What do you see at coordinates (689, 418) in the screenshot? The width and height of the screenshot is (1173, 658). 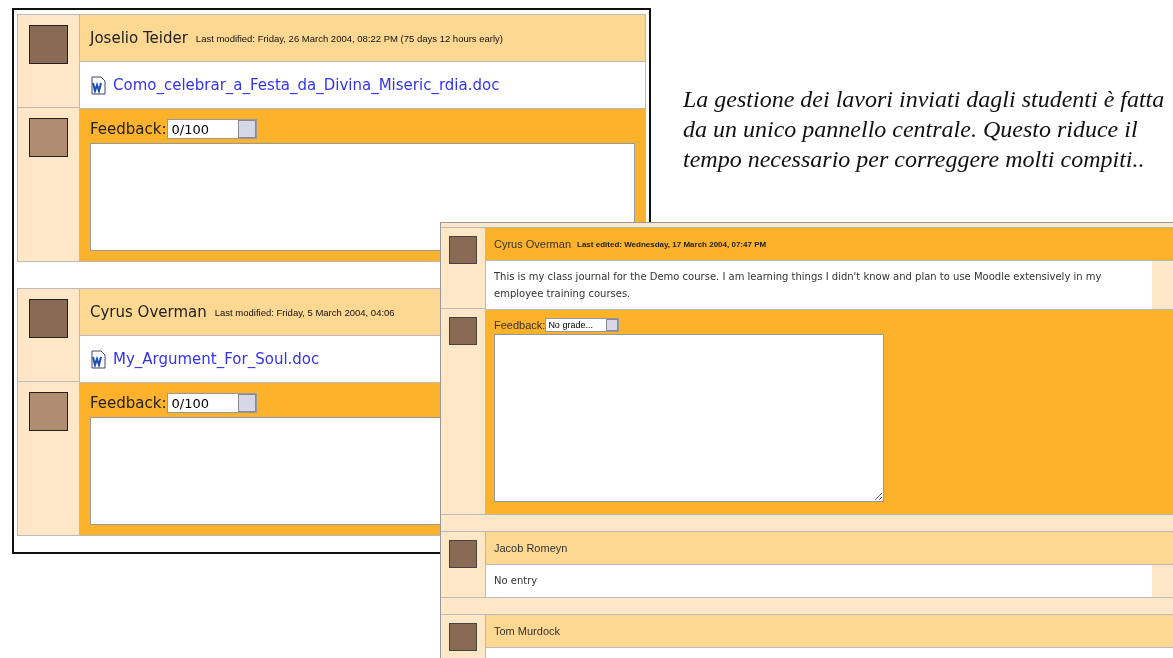 I see `feedback-field` at bounding box center [689, 418].